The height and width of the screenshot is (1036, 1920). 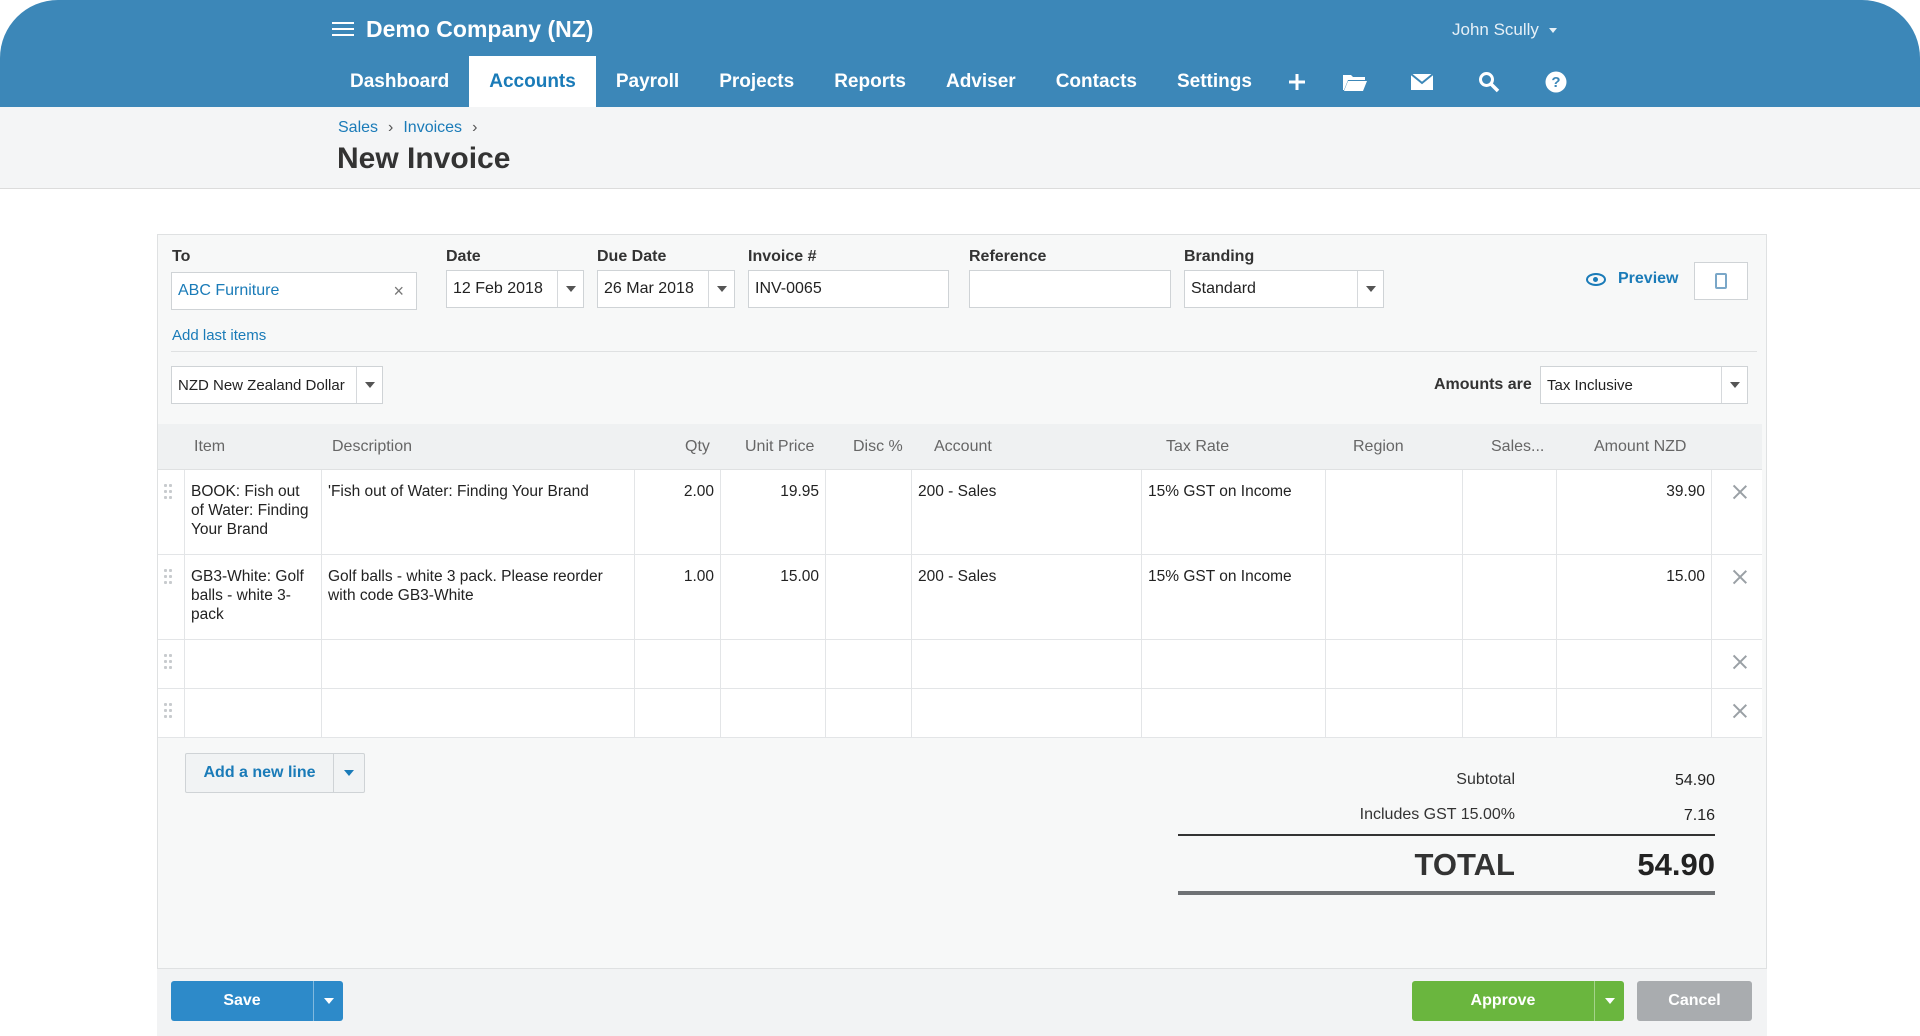 I want to click on total-underline, so click(x=1446, y=893).